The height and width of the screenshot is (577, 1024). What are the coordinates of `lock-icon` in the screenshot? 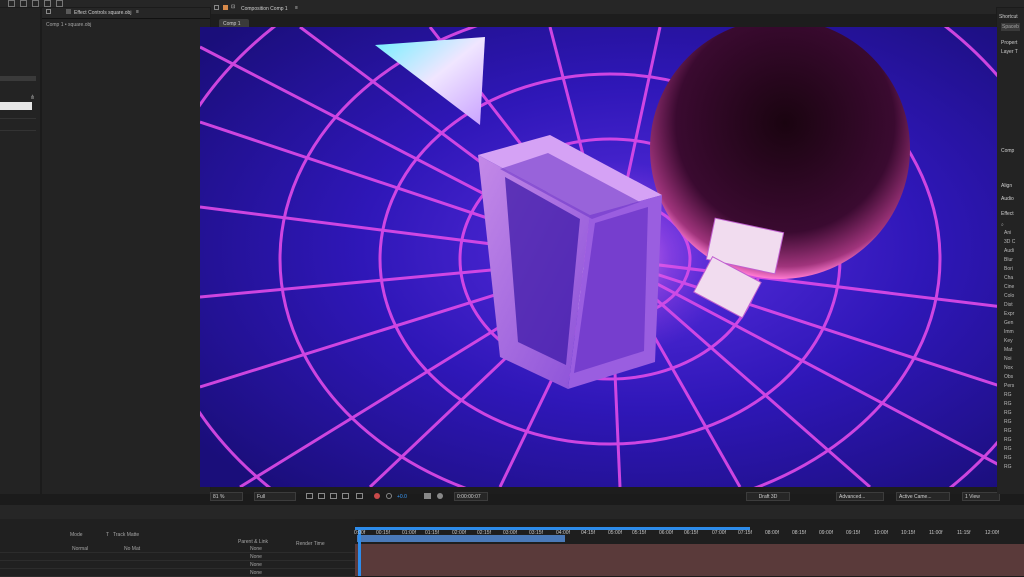 It's located at (68, 11).